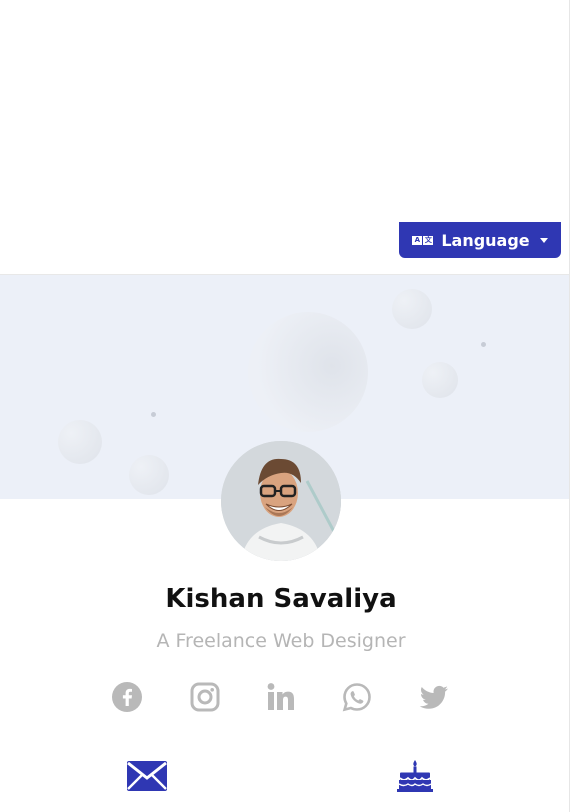 Image resolution: width=570 pixels, height=812 pixels. Describe the element at coordinates (485, 240) in the screenshot. I see `language-button-label: Language` at that location.